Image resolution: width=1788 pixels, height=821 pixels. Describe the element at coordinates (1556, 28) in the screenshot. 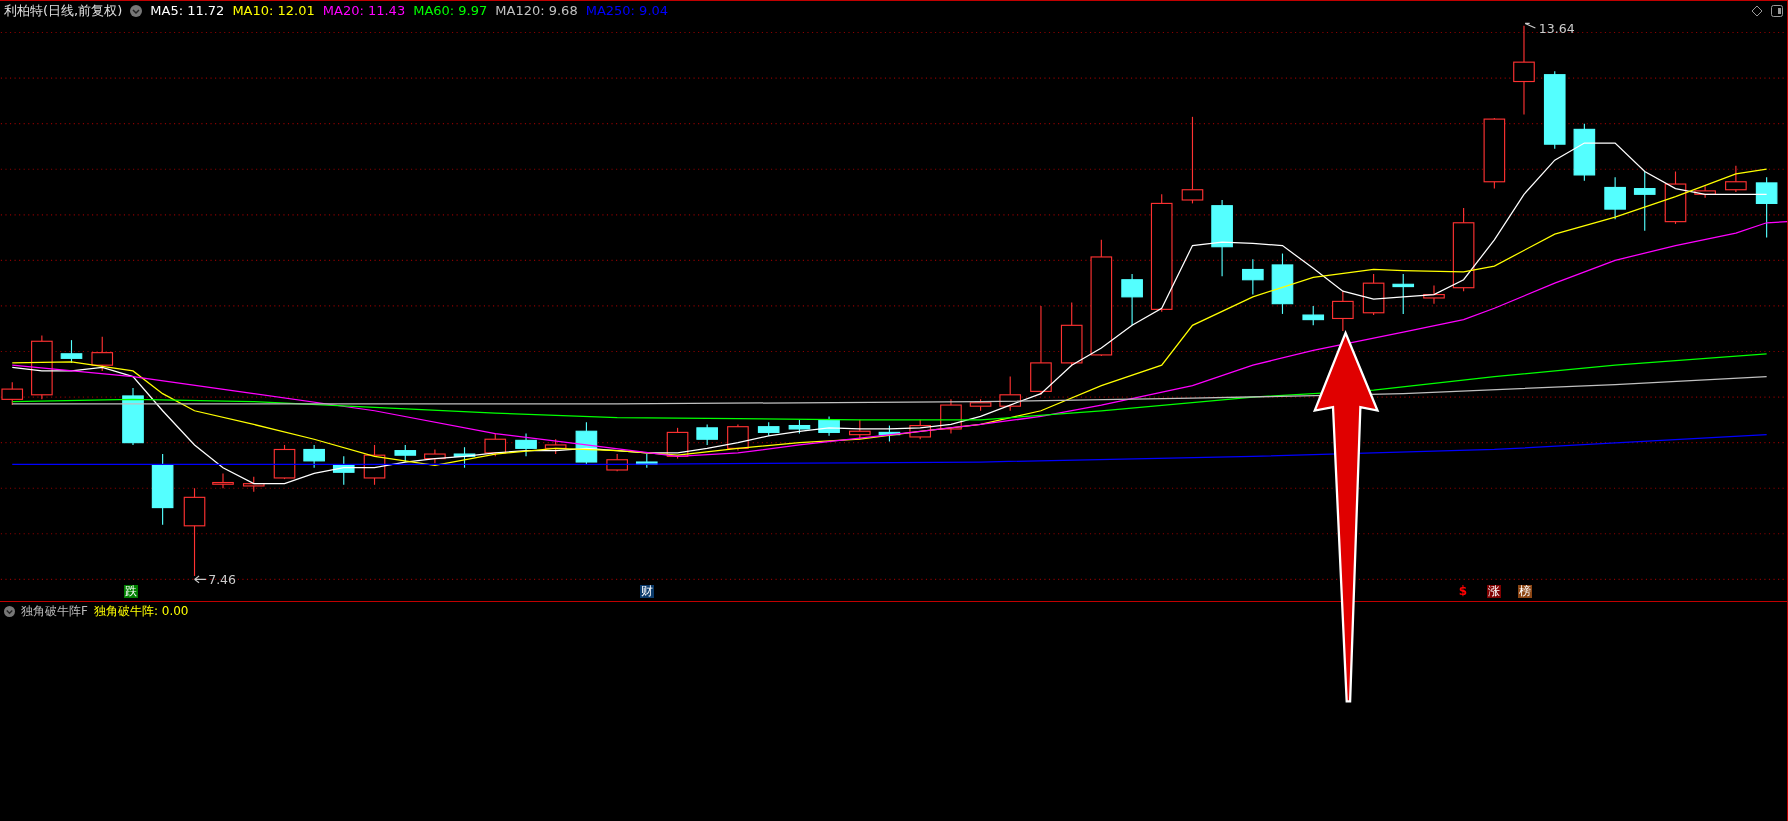

I see `high-price-label: 13.64` at that location.